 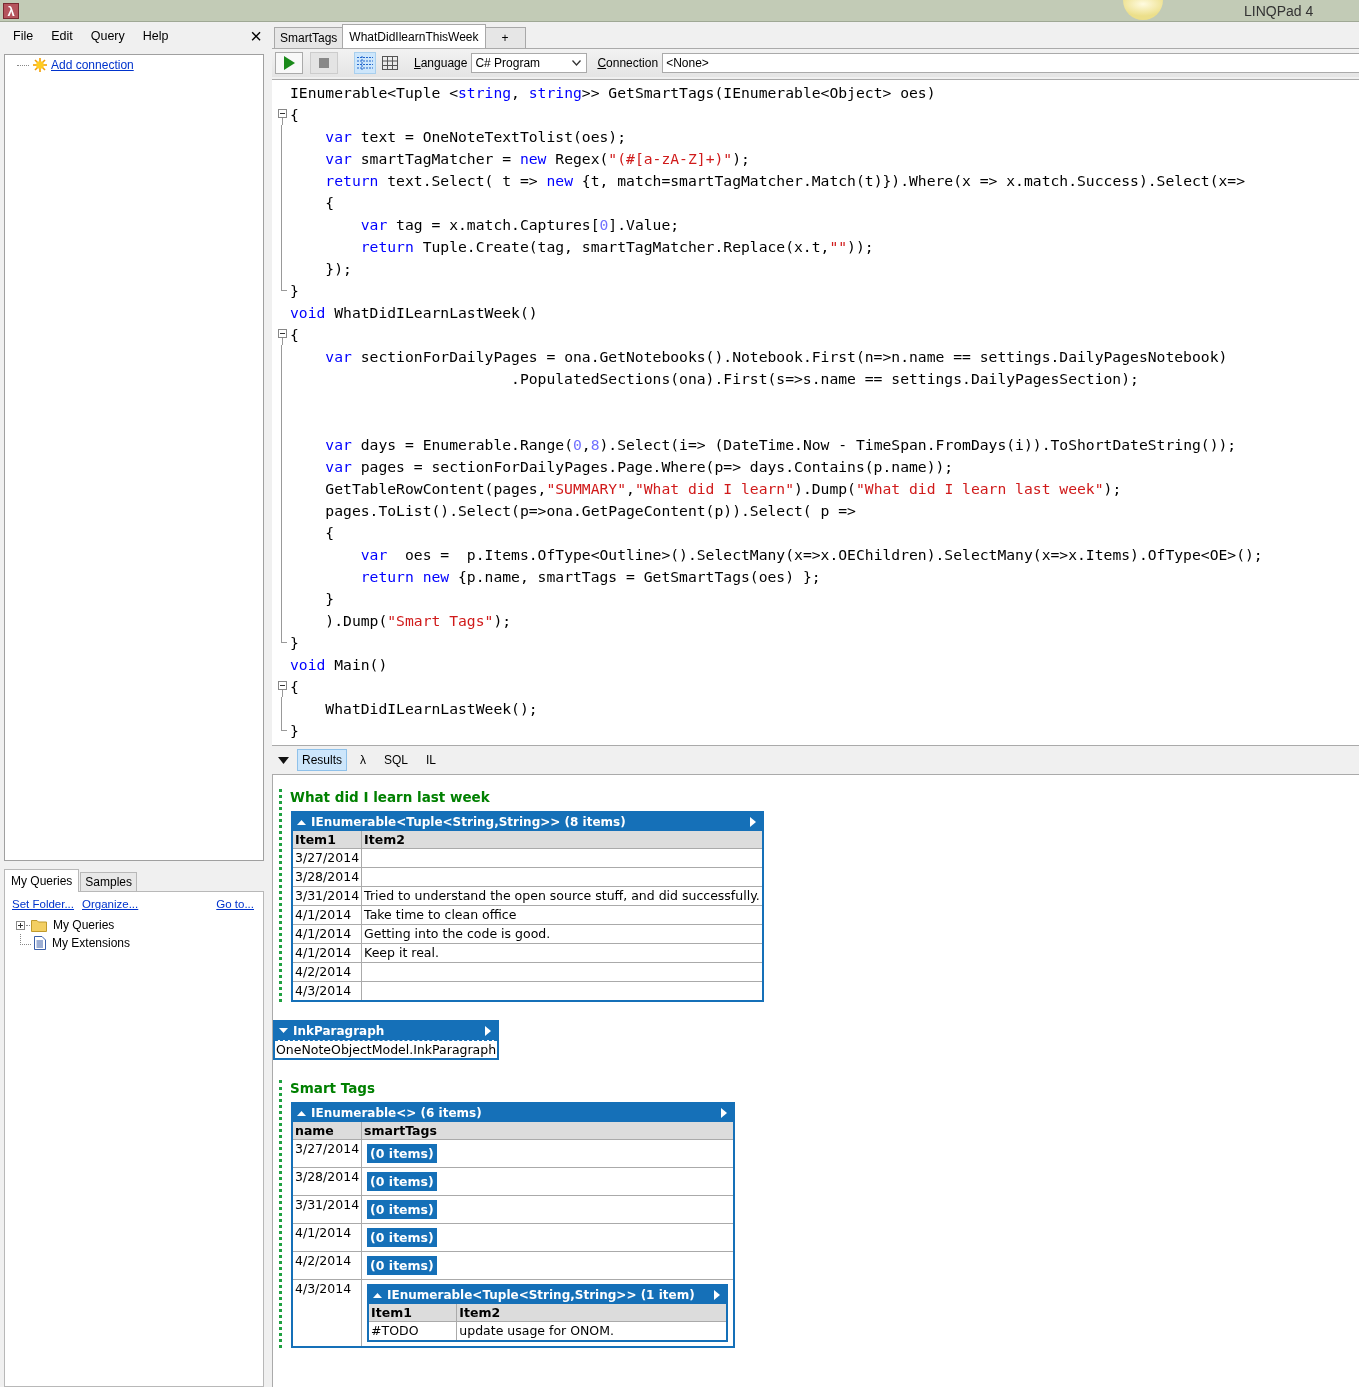 I want to click on tree-item: My Extensions, so click(x=91, y=943).